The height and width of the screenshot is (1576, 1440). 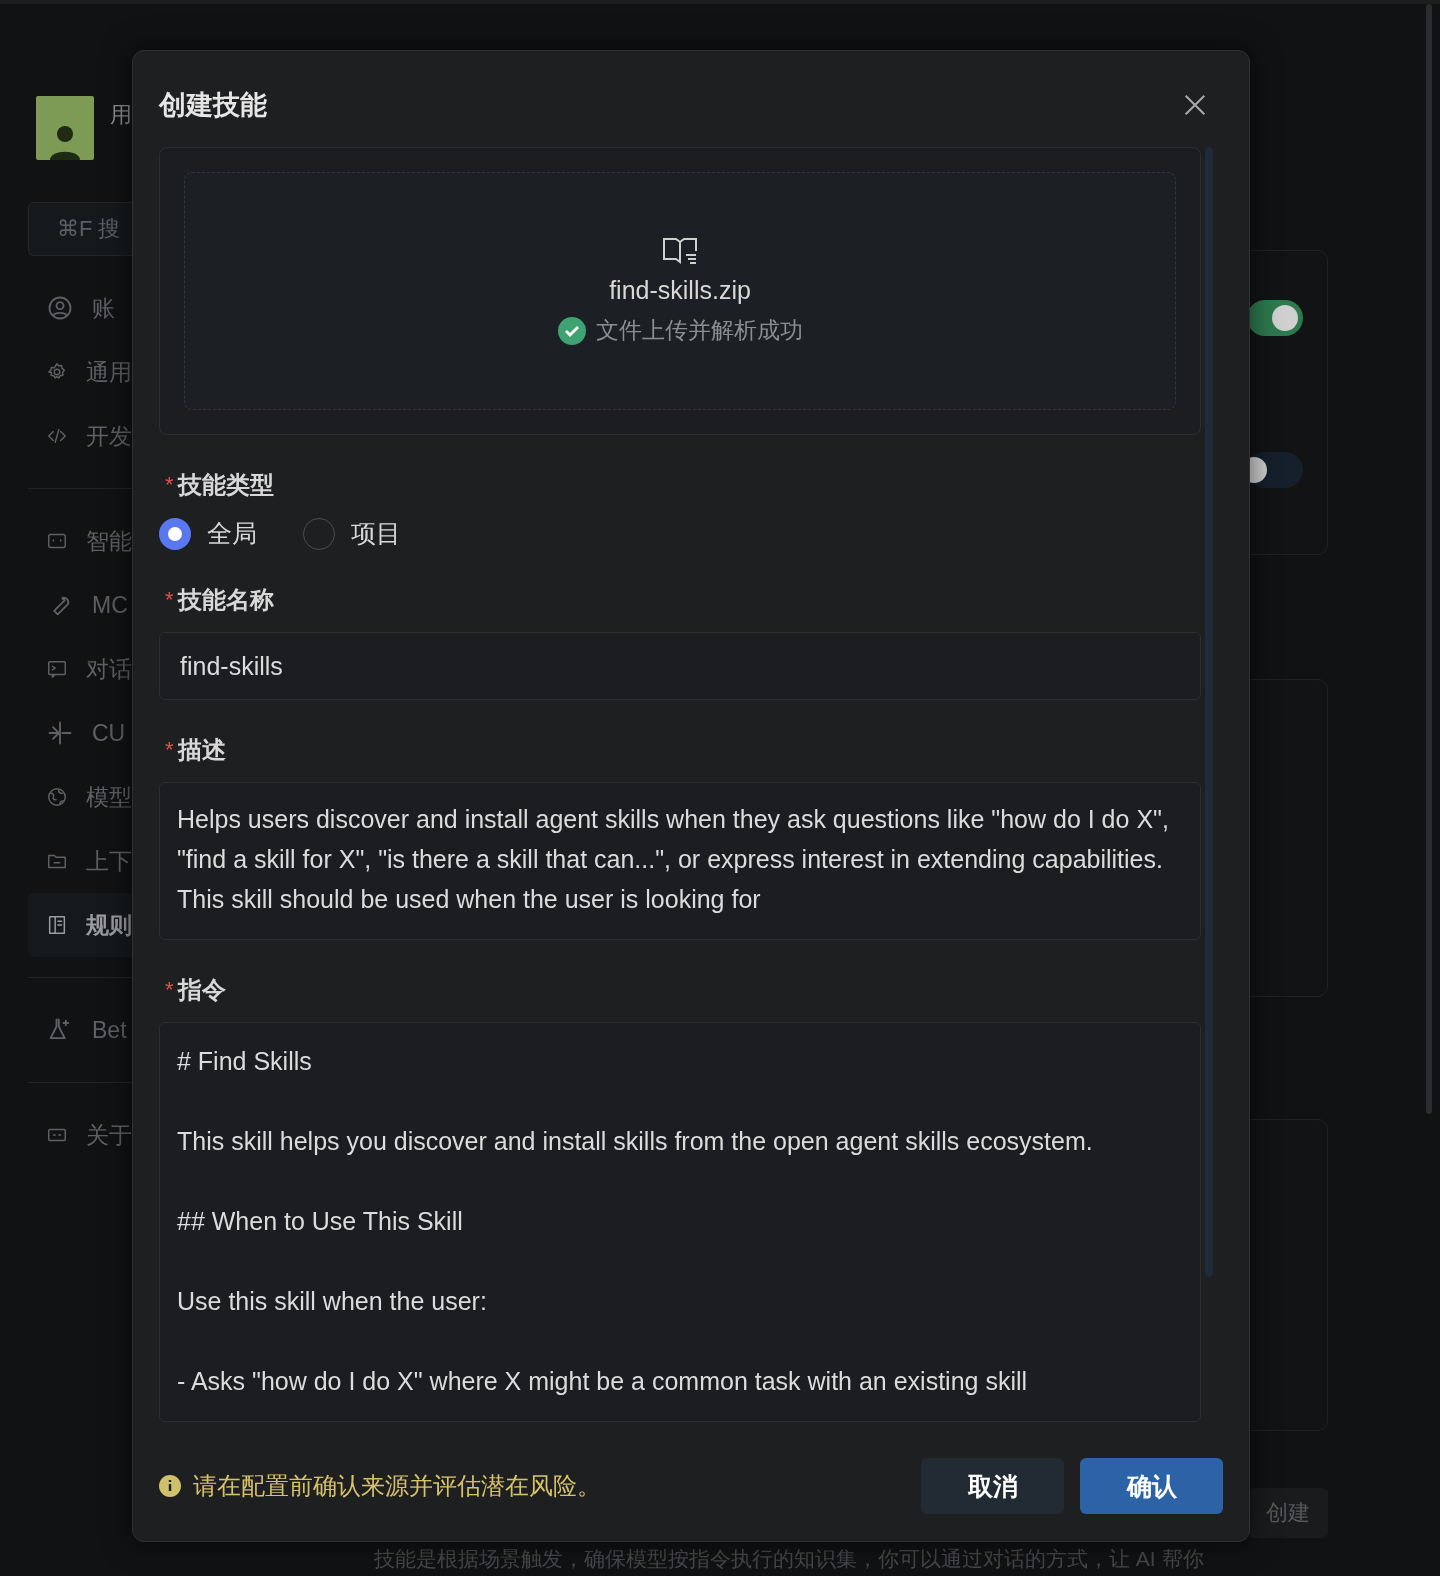 What do you see at coordinates (571, 330) in the screenshot?
I see `check-circle-icon` at bounding box center [571, 330].